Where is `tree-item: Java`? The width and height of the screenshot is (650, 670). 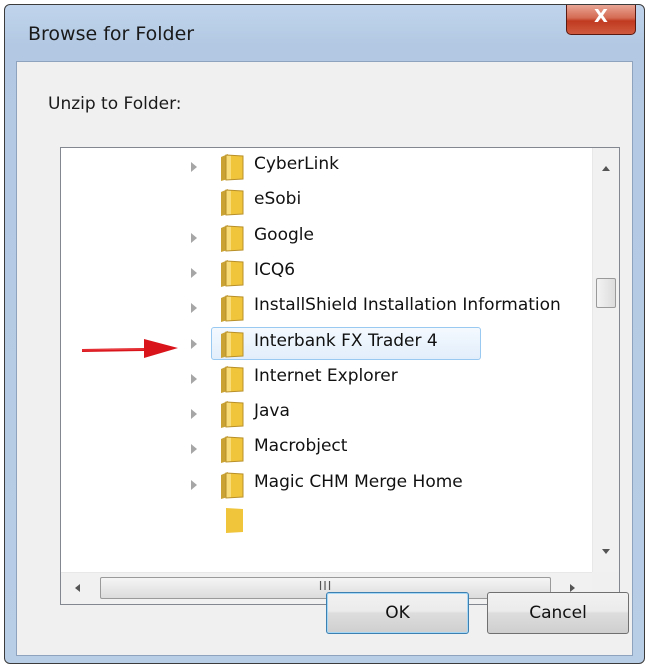 tree-item: Java is located at coordinates (327, 414).